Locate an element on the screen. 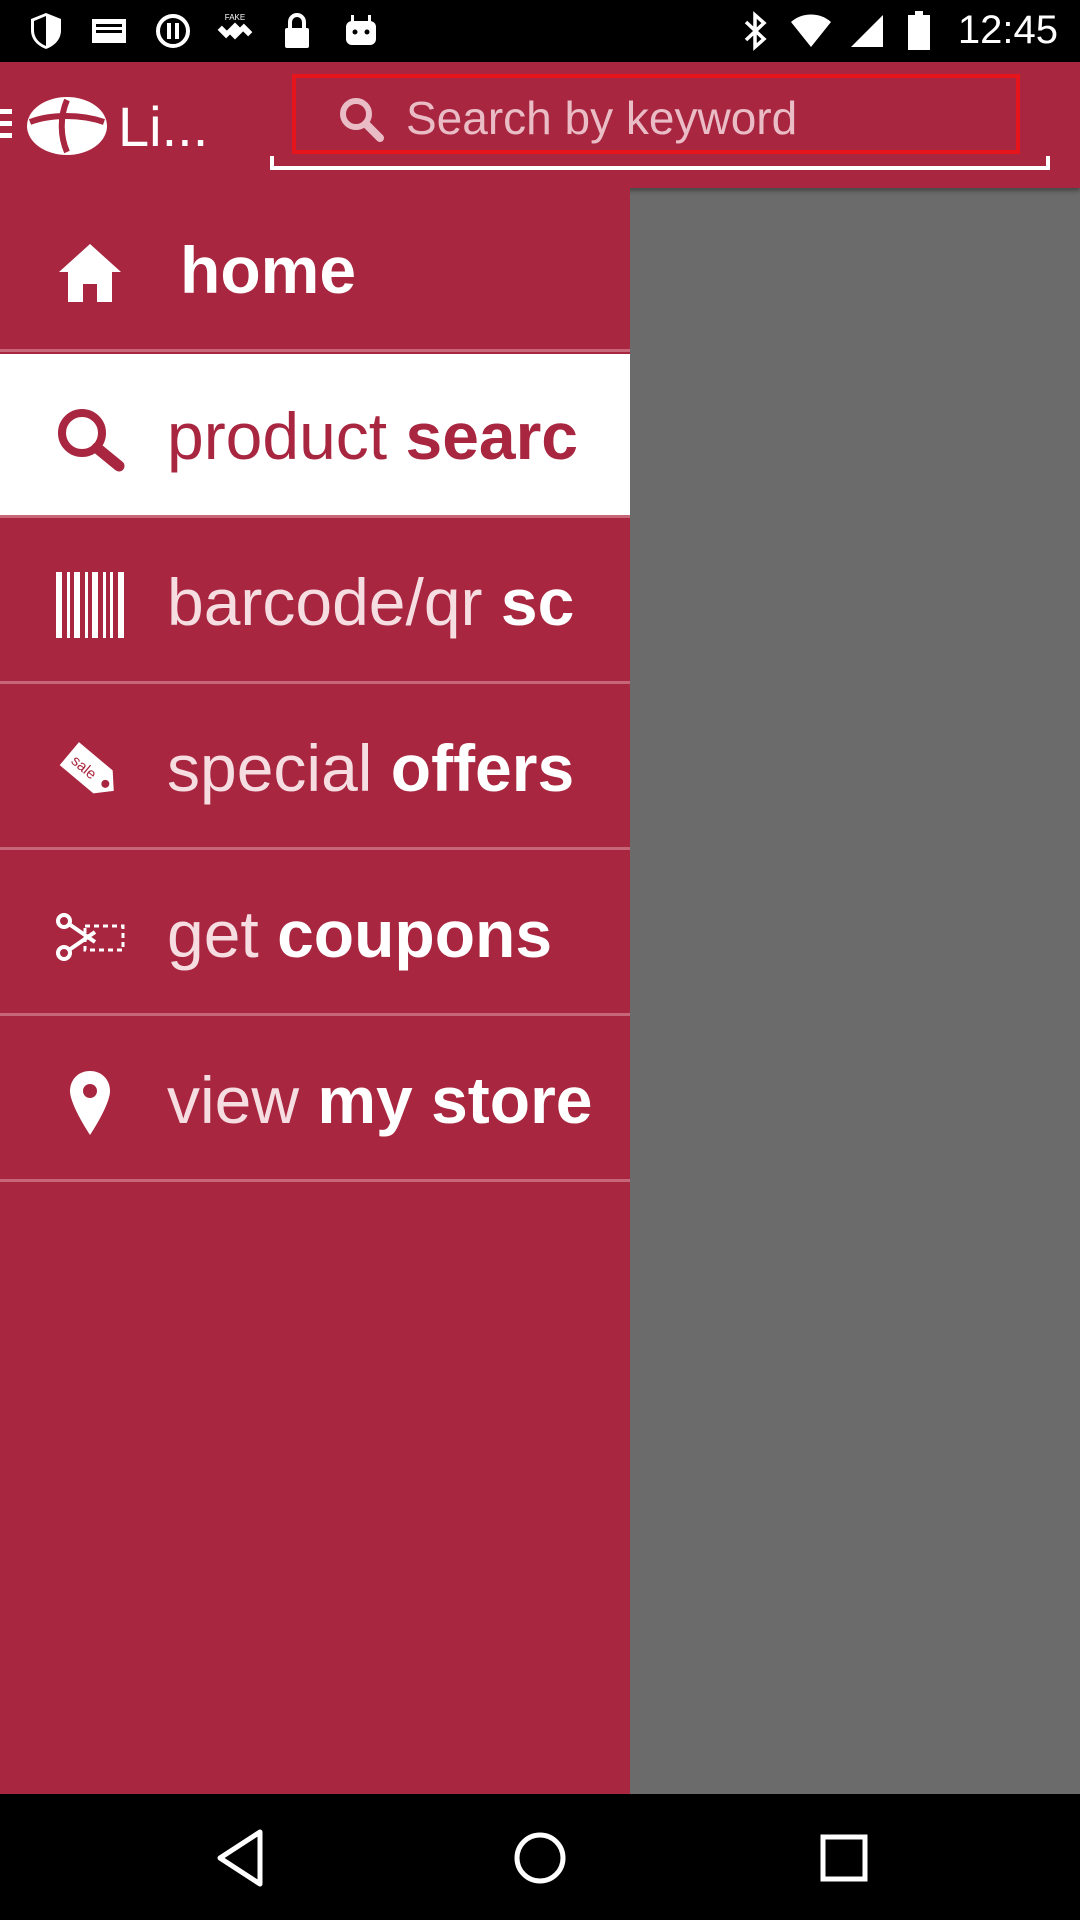 Image resolution: width=1080 pixels, height=1920 pixels. back-icon is located at coordinates (240, 1858).